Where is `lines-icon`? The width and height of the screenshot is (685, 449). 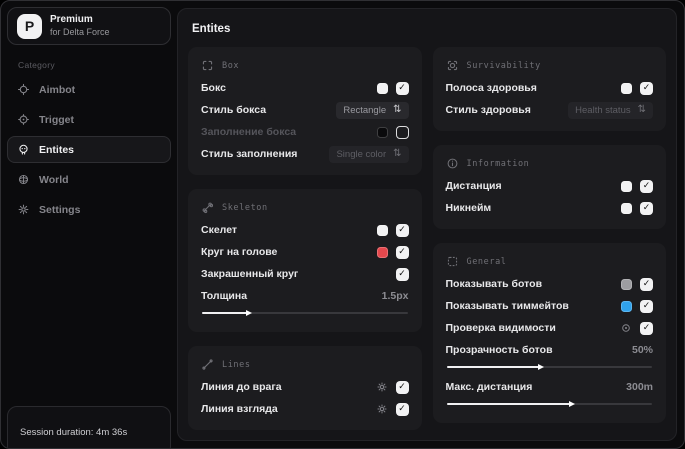
lines-icon is located at coordinates (207, 364).